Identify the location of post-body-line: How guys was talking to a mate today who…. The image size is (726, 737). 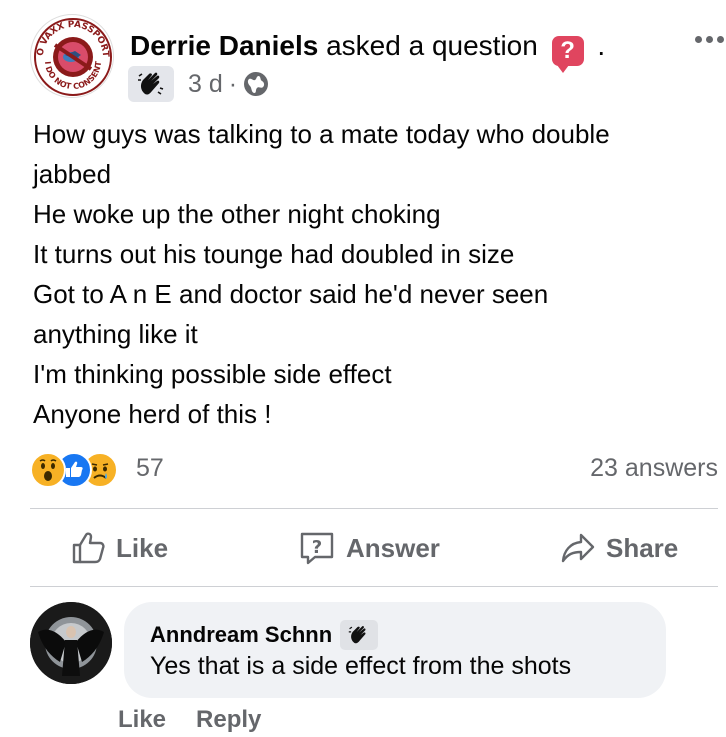
(321, 134).